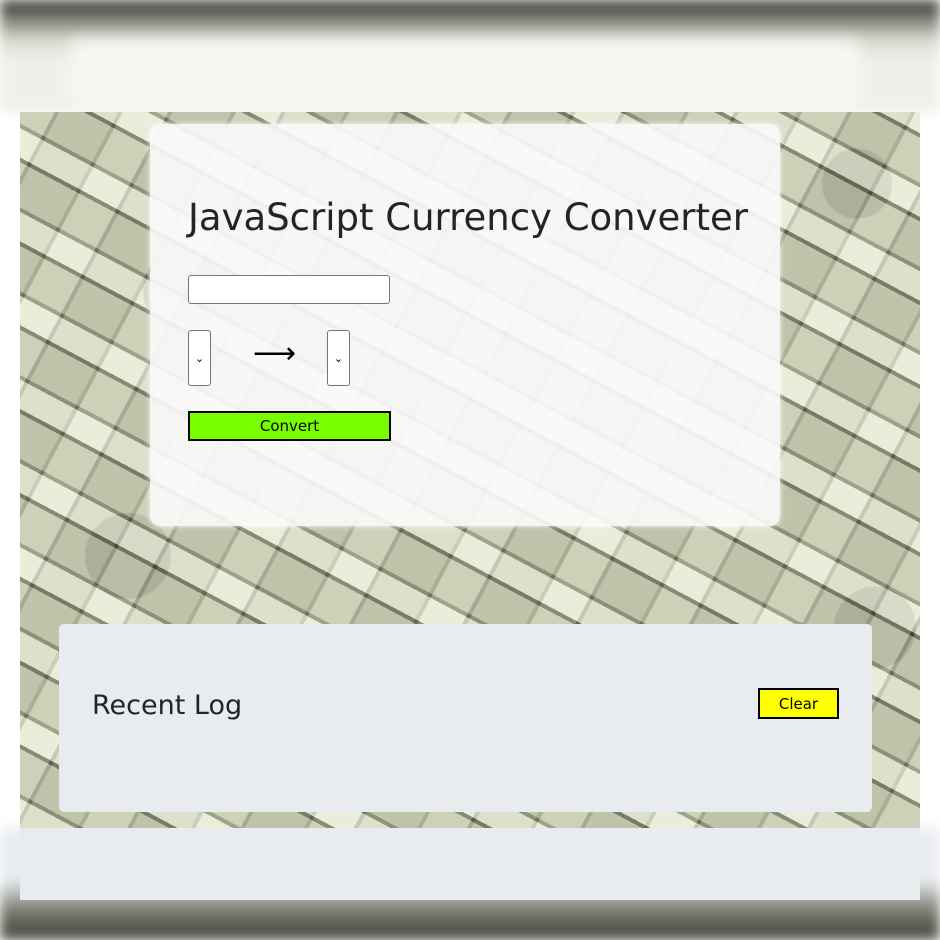  What do you see at coordinates (470, 864) in the screenshot?
I see `page-footer-strip` at bounding box center [470, 864].